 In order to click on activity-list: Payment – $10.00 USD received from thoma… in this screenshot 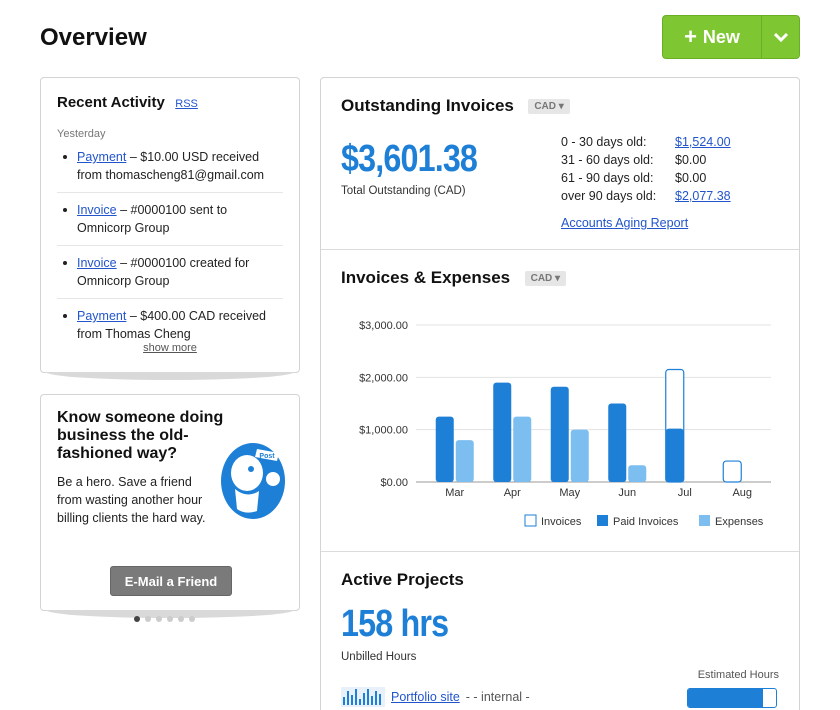, I will do `click(170, 249)`.